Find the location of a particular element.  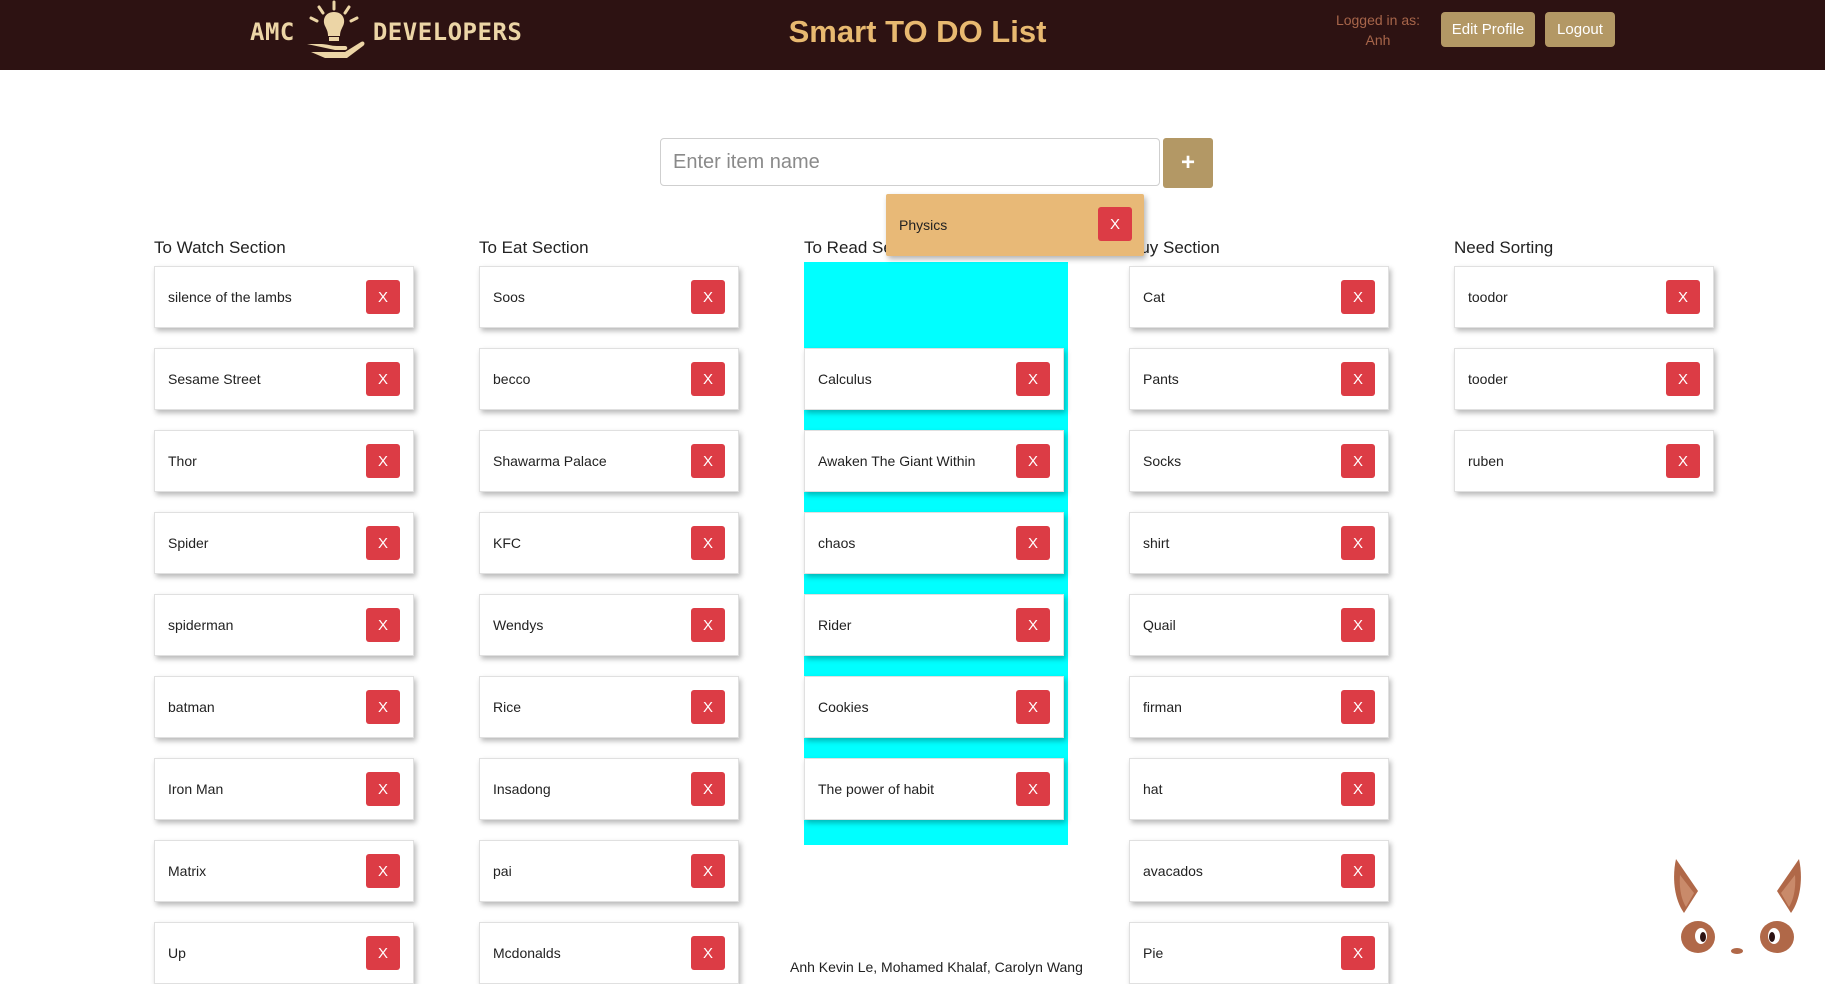

todo-card: Spider X is located at coordinates (284, 543).